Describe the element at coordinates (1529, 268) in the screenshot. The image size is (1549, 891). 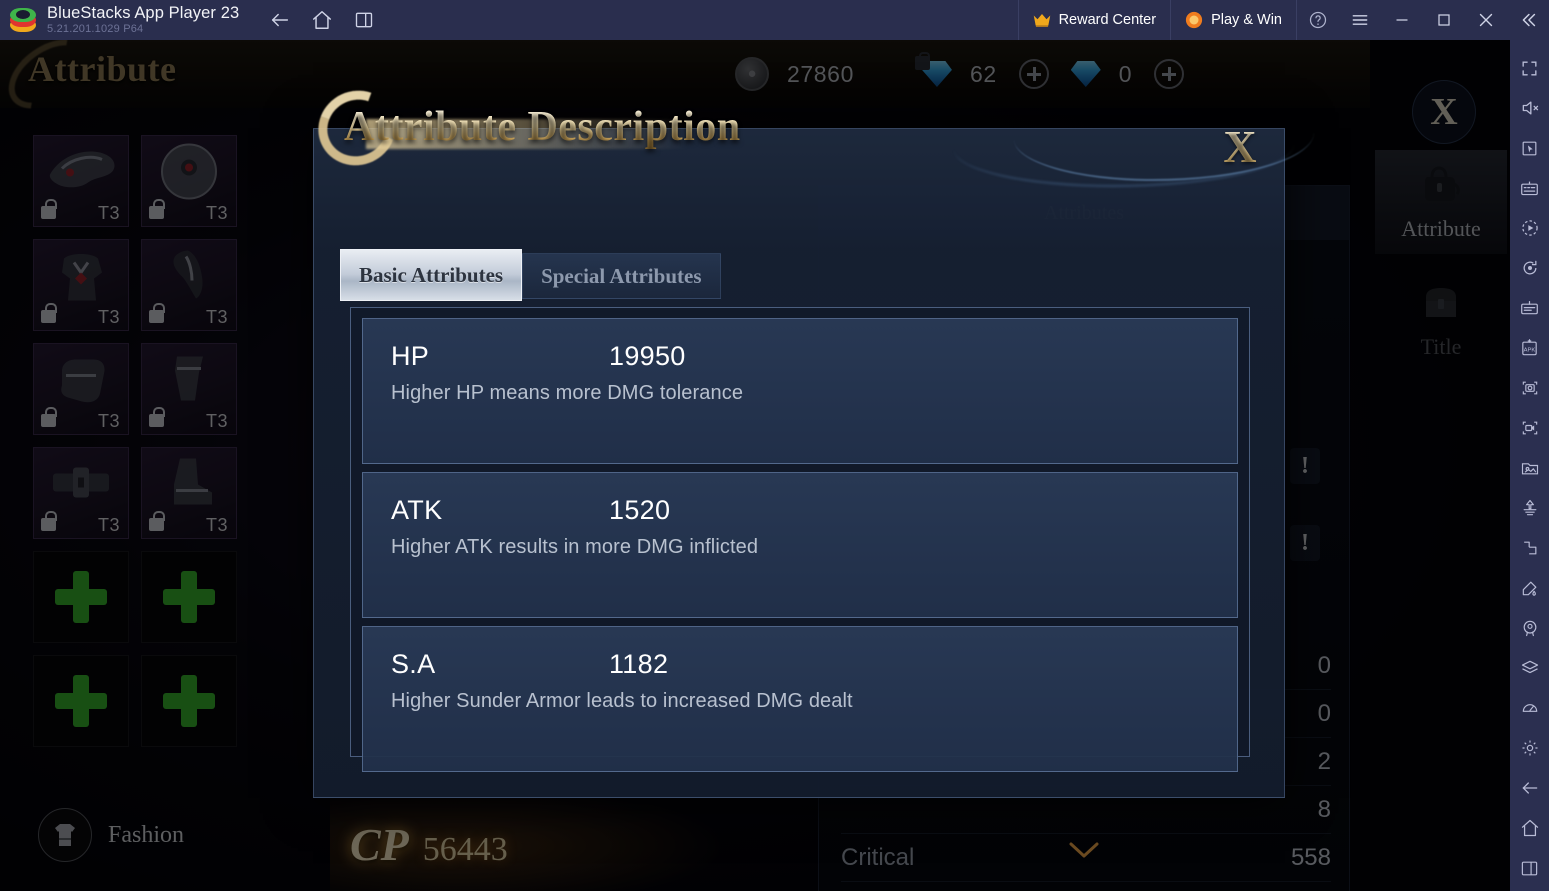
I see `rotate-icon` at that location.